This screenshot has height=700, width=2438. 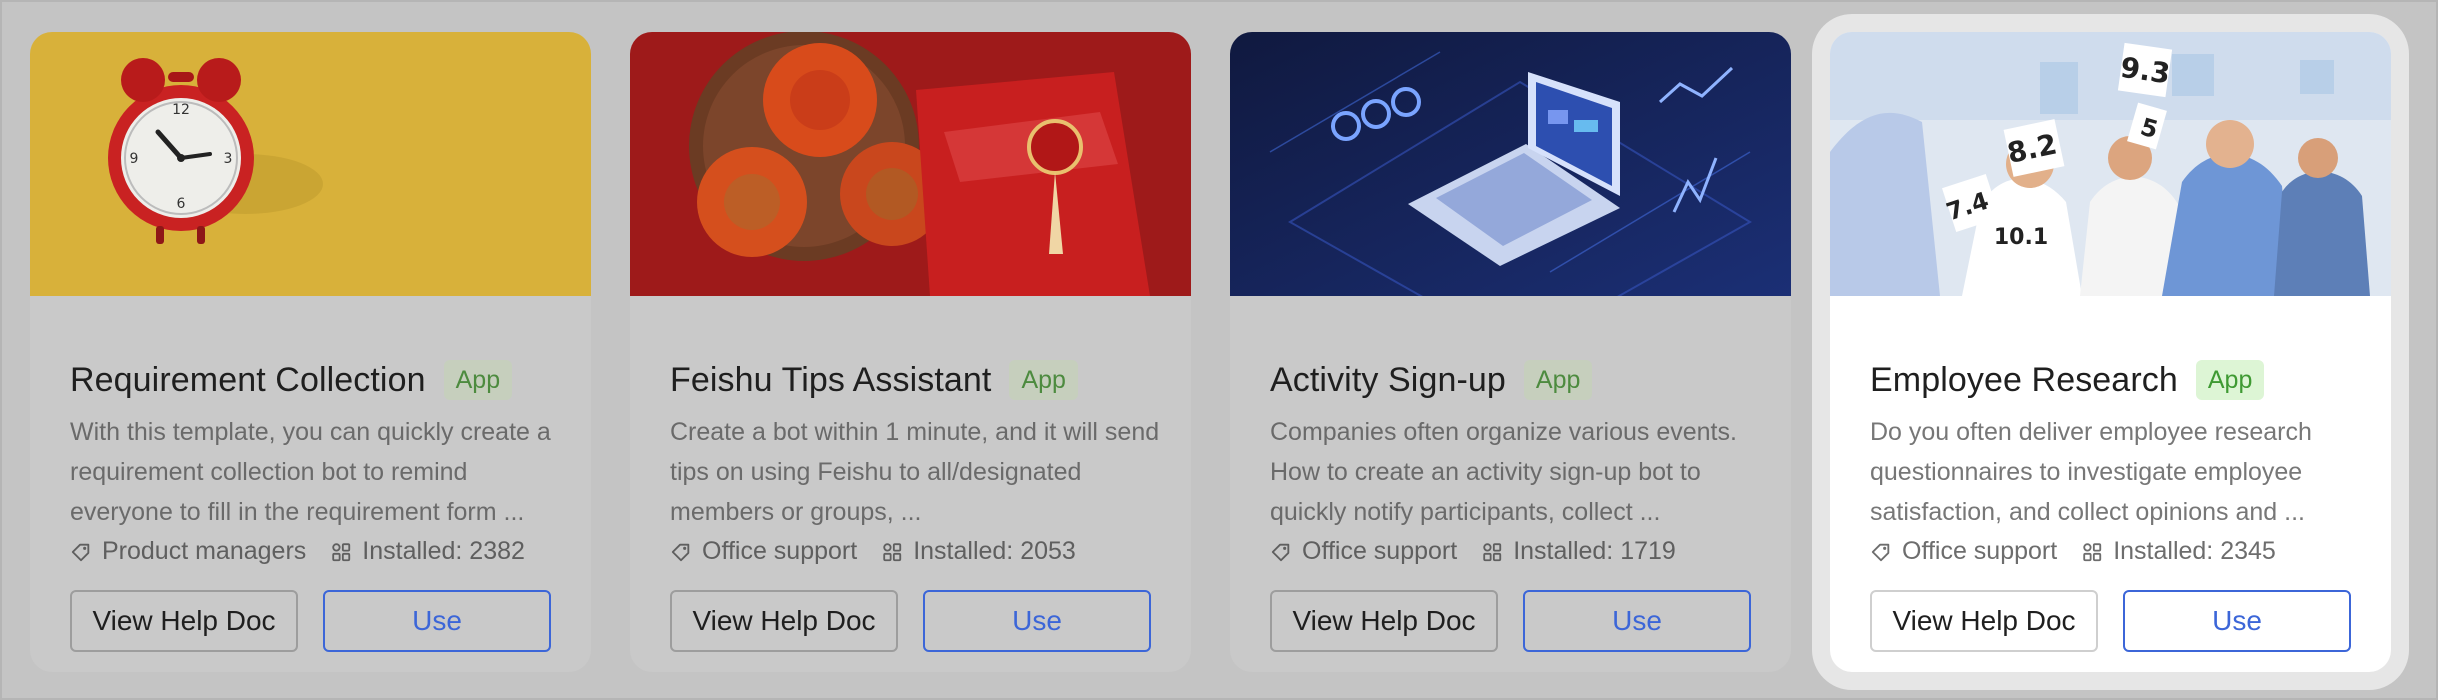 I want to click on installs-group: Installed: 2382, so click(x=427, y=551).